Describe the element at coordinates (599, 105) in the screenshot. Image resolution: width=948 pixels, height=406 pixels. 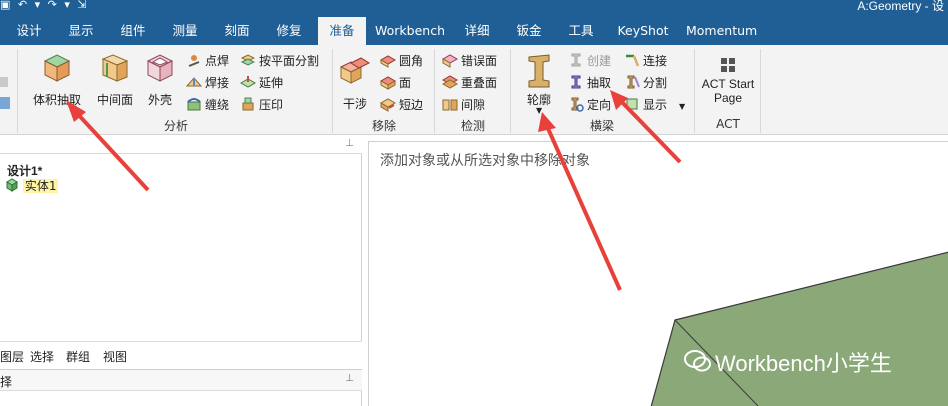
I see `orient-beam-label: 定向` at that location.